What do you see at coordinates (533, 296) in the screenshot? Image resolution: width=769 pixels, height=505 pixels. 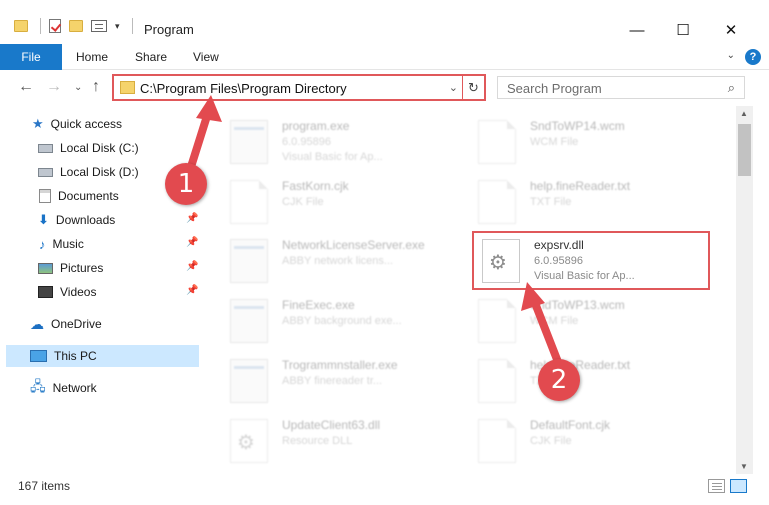 I see `arrow-two-head` at bounding box center [533, 296].